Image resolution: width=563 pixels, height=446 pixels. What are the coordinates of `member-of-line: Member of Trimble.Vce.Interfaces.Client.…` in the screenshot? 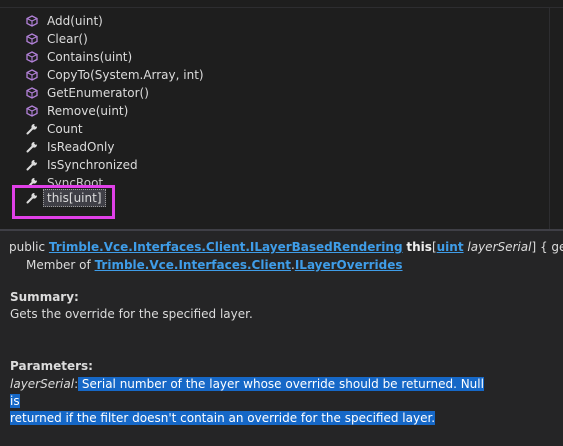 It's located at (214, 265).